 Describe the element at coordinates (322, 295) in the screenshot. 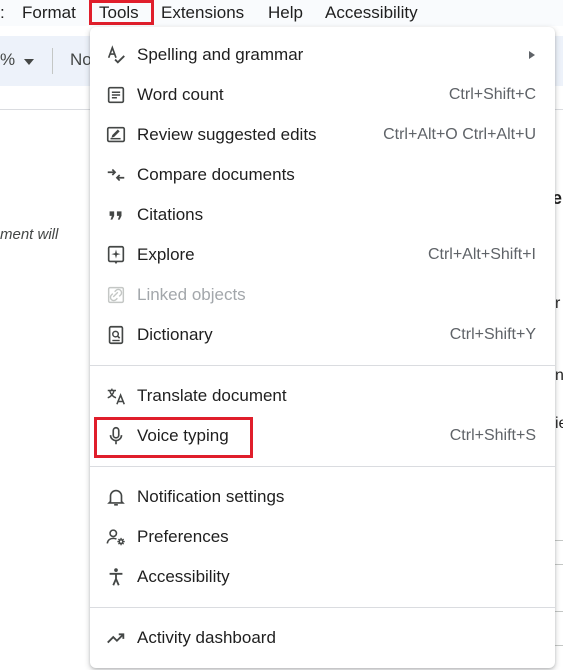

I see `menu-item-linked-objects: Linked objects` at that location.